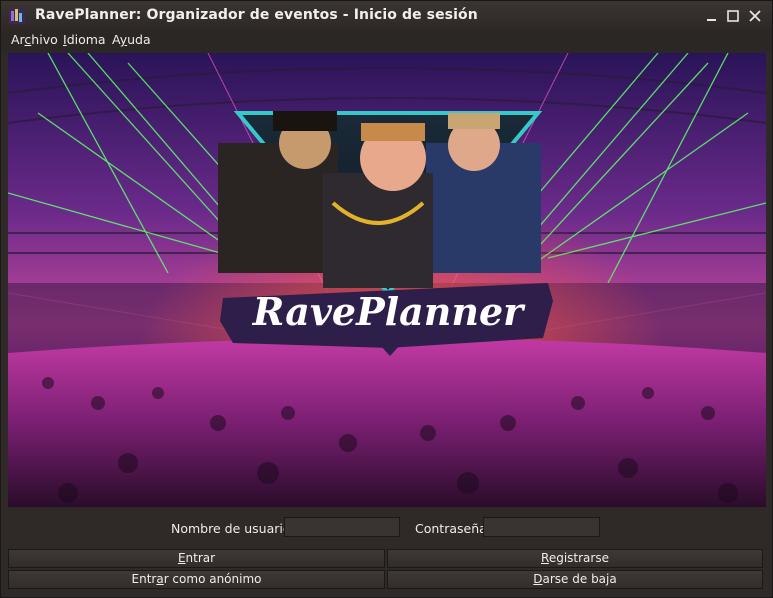 Image resolution: width=773 pixels, height=598 pixels. Describe the element at coordinates (712, 16) in the screenshot. I see `minimize-icon` at that location.